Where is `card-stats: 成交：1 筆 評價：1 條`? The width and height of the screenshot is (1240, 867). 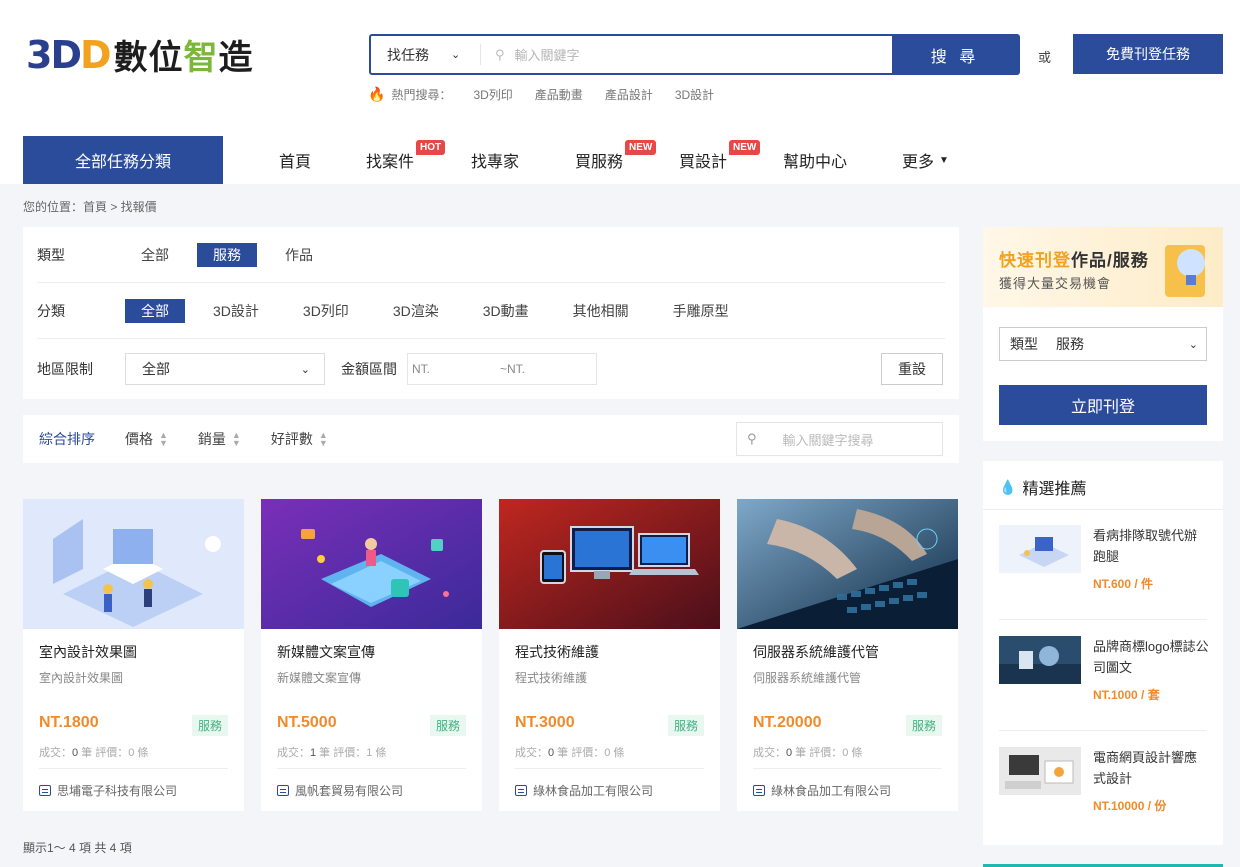 card-stats: 成交：1 筆 評價：1 條 is located at coordinates (332, 753).